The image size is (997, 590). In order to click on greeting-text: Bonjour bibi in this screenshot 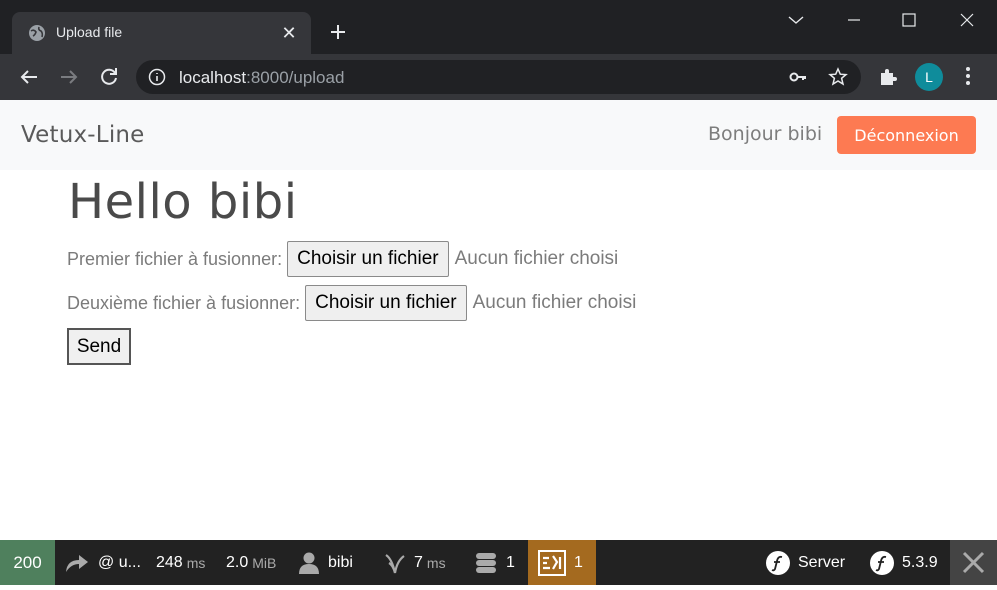, I will do `click(765, 134)`.